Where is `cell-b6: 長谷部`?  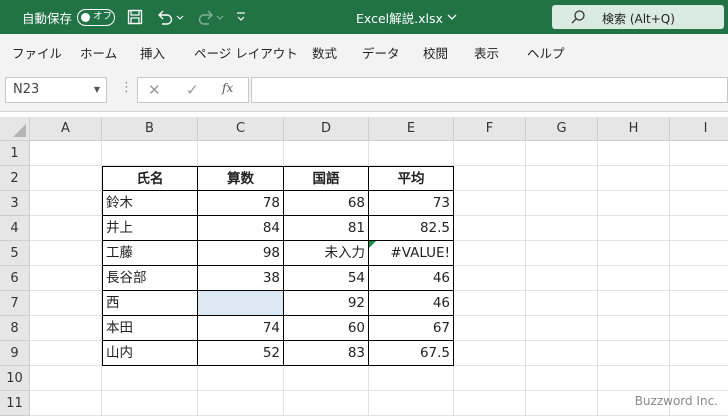 cell-b6: 長谷部 is located at coordinates (150, 278).